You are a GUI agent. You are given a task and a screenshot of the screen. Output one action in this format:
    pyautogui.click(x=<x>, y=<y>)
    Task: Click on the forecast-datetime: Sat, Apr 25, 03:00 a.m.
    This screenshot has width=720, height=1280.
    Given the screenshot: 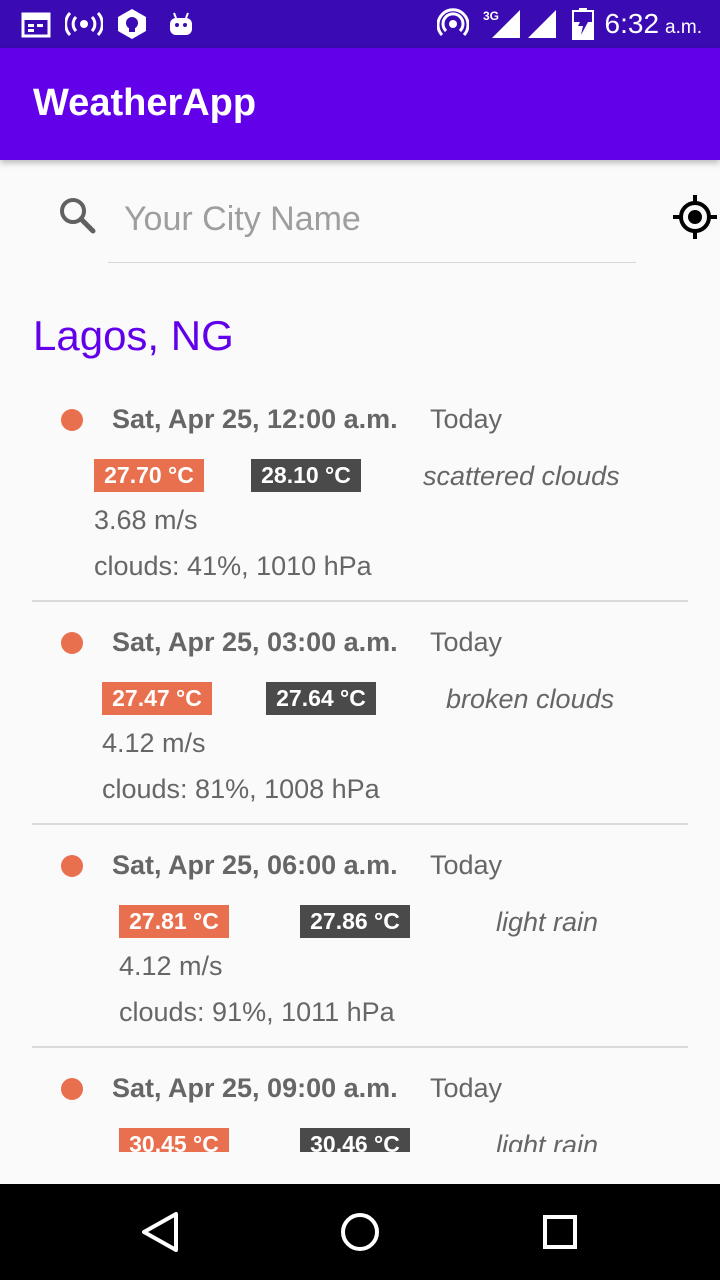 What is the action you would take?
    pyautogui.click(x=255, y=642)
    